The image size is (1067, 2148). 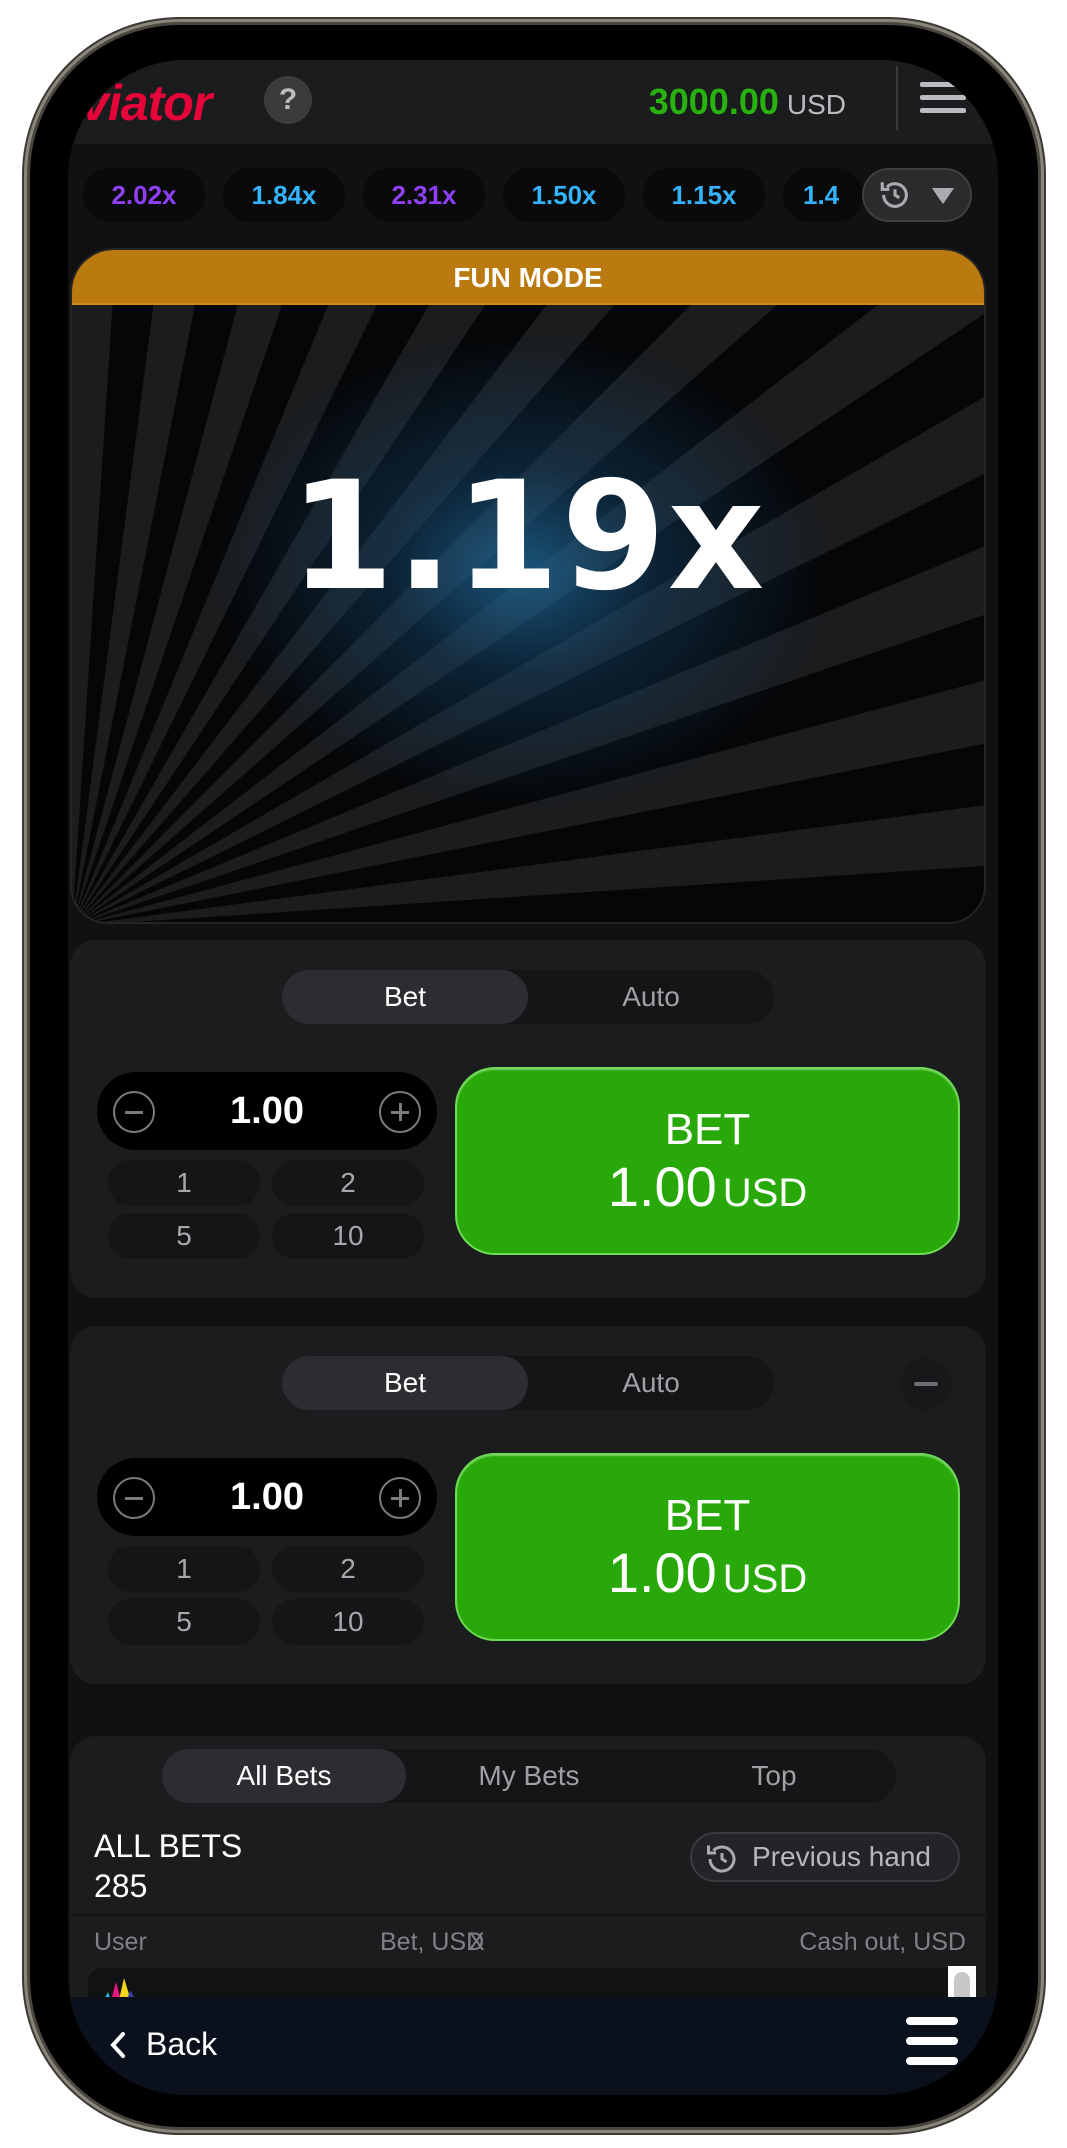 I want to click on balance-display: 3000.00 USD, so click(x=747, y=103).